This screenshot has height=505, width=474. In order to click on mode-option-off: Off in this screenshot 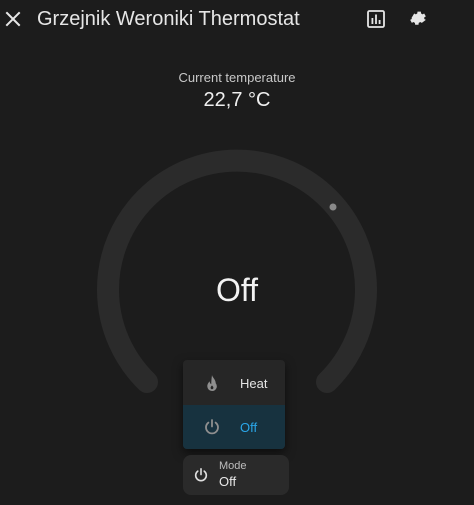, I will do `click(234, 427)`.